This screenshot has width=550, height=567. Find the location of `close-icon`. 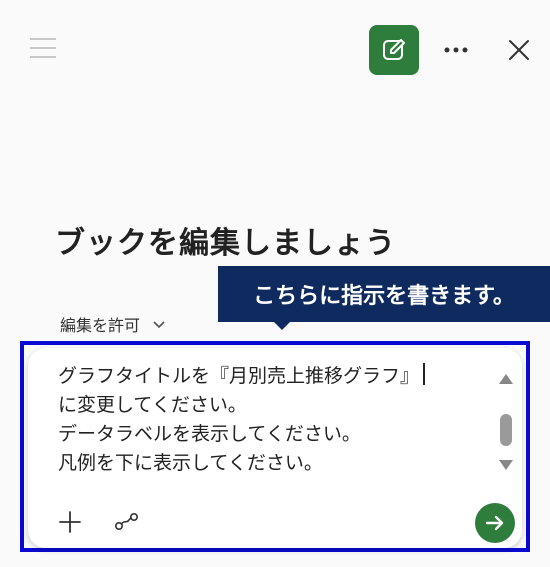

close-icon is located at coordinates (519, 50).